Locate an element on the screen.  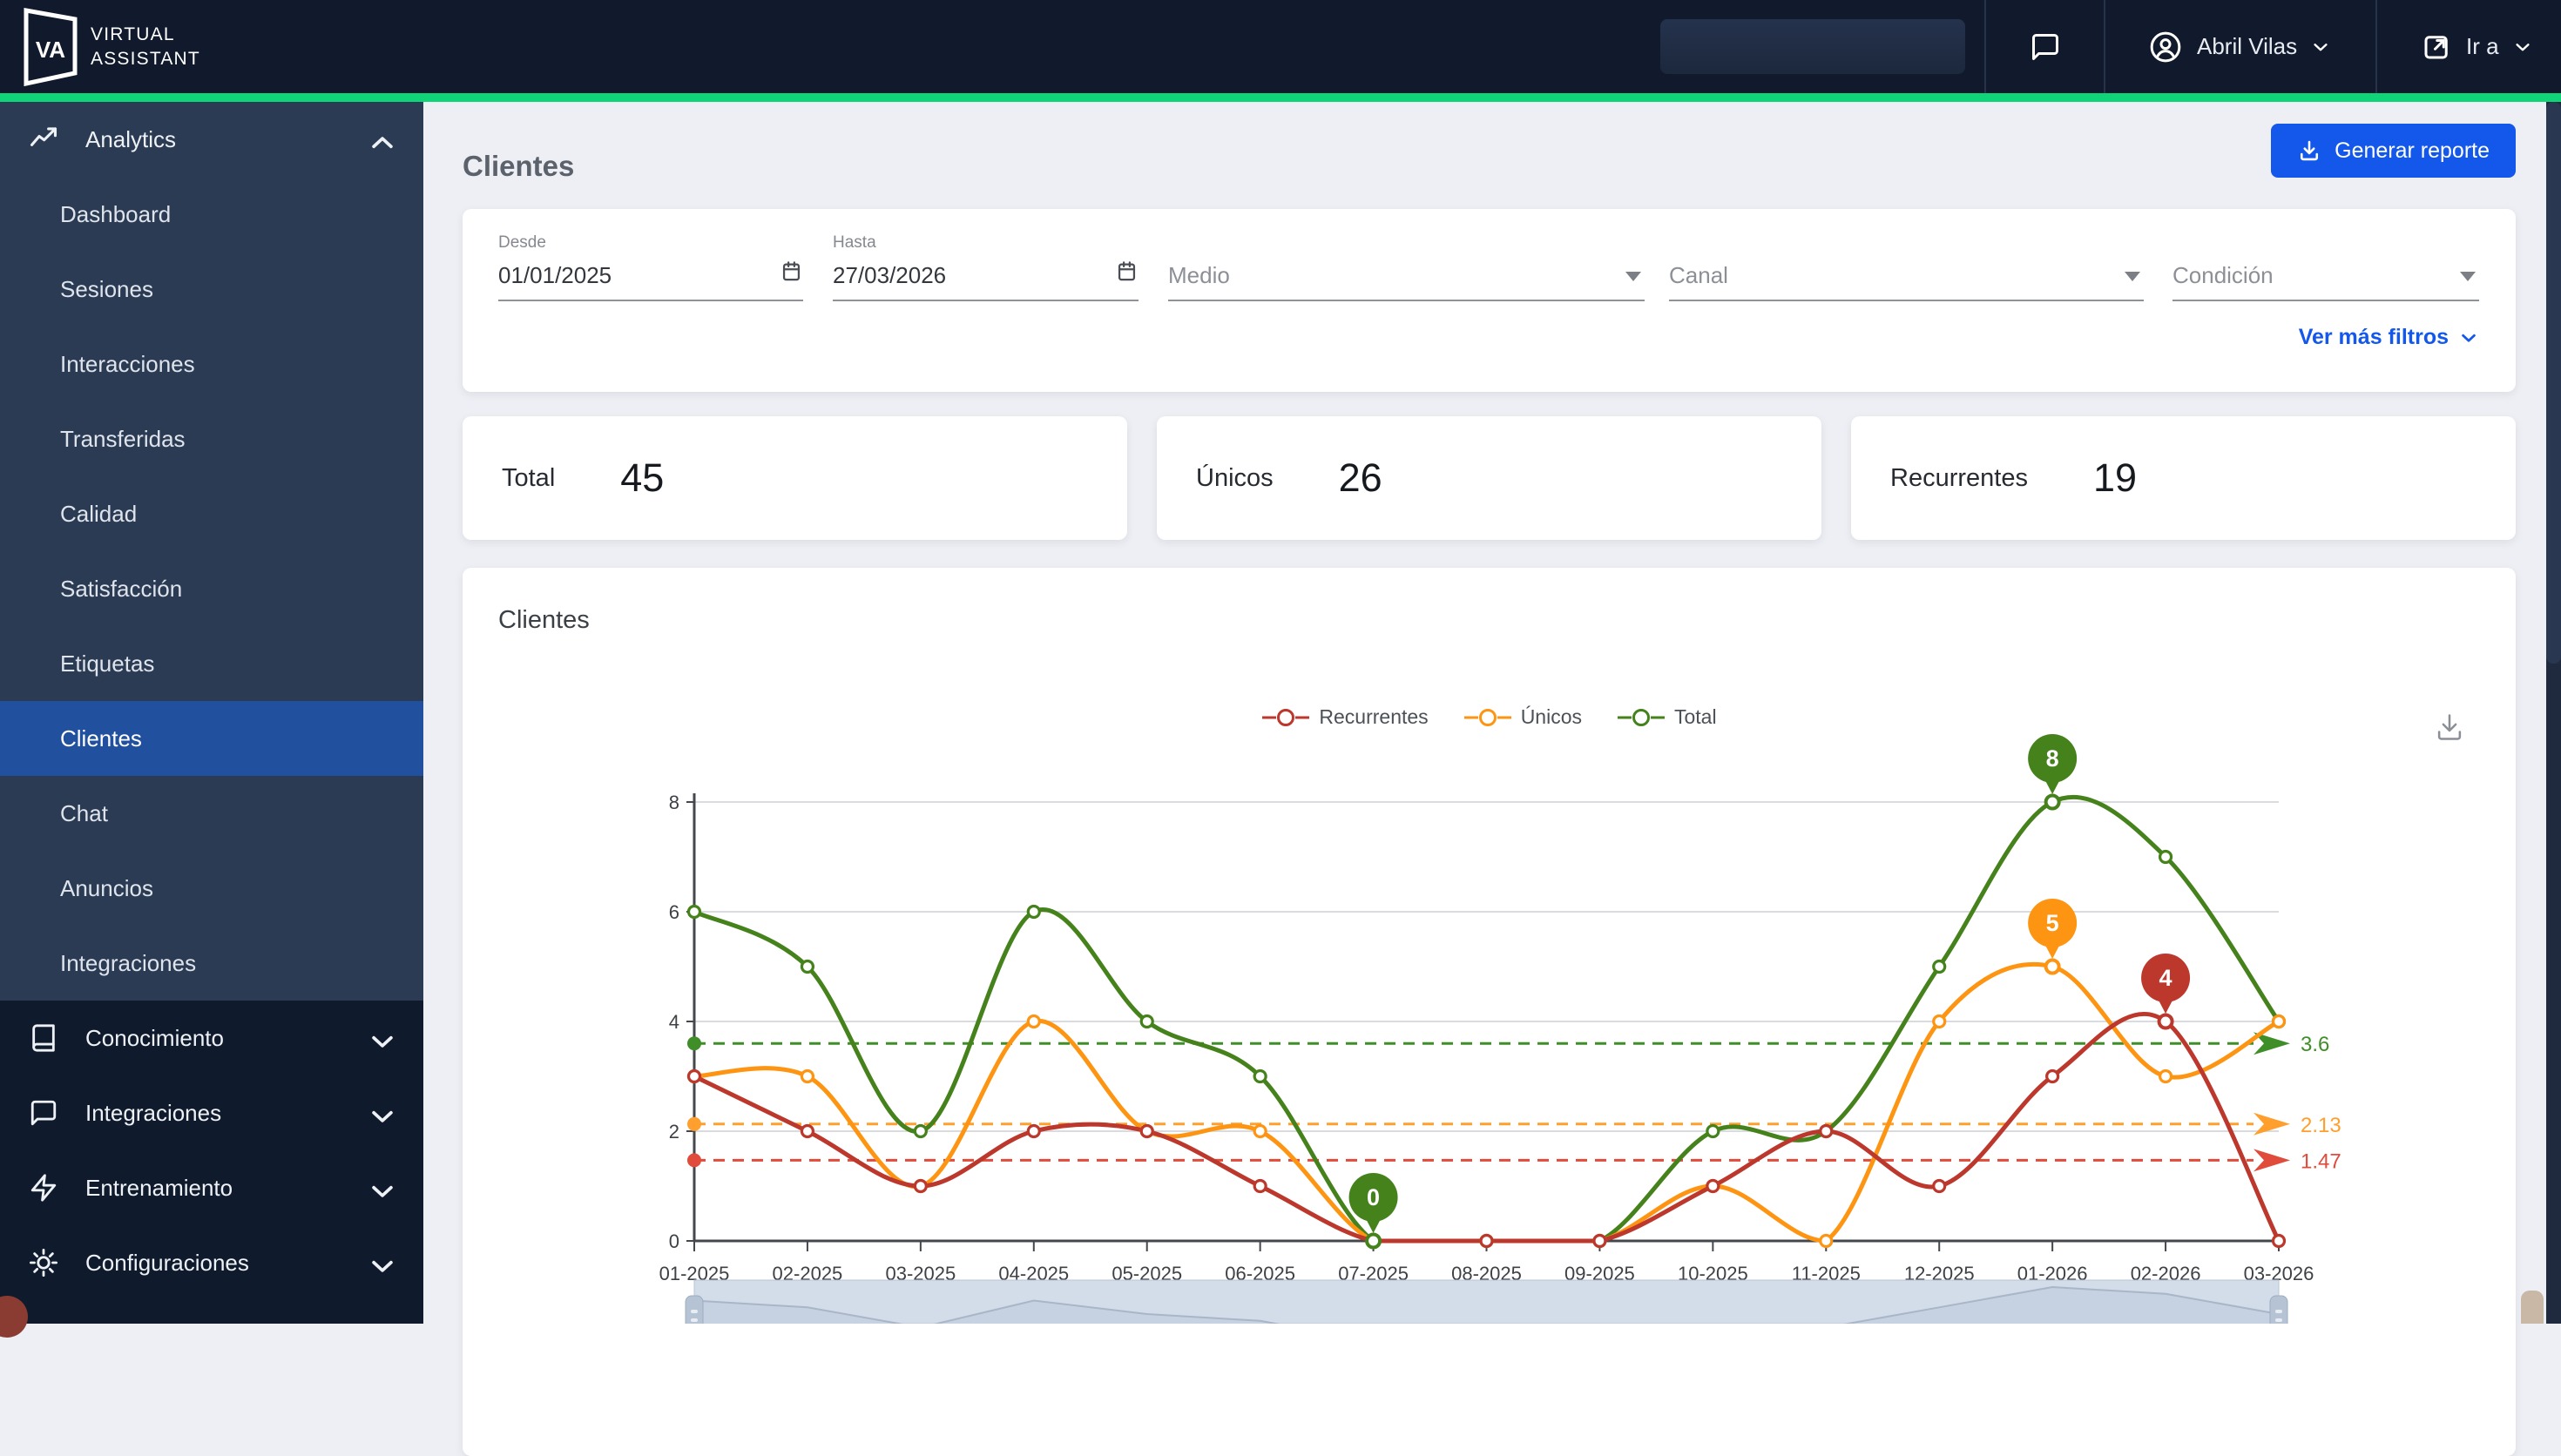
sidebar-item-chat: Chat is located at coordinates (211, 813).